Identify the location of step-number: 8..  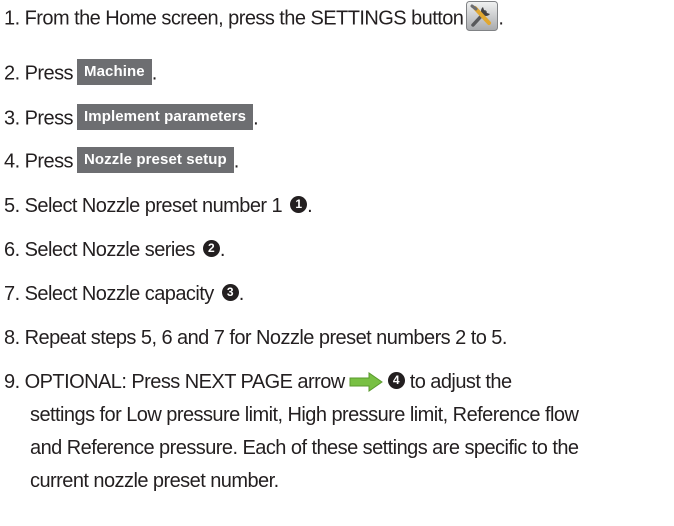
(12, 338).